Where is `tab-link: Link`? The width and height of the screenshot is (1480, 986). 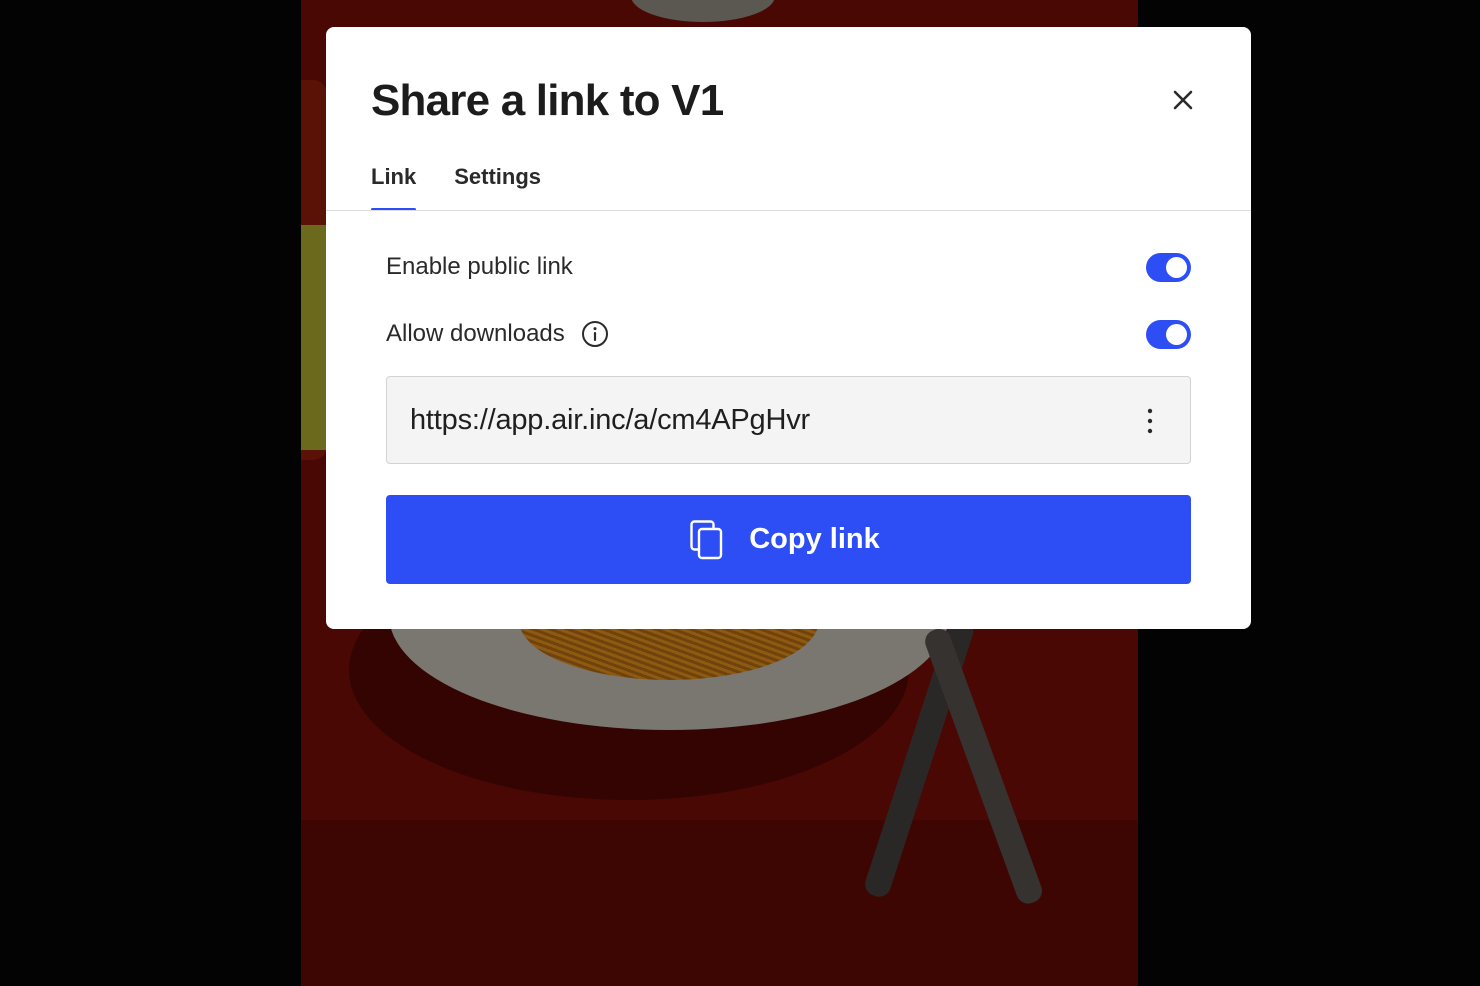
tab-link: Link is located at coordinates (394, 187).